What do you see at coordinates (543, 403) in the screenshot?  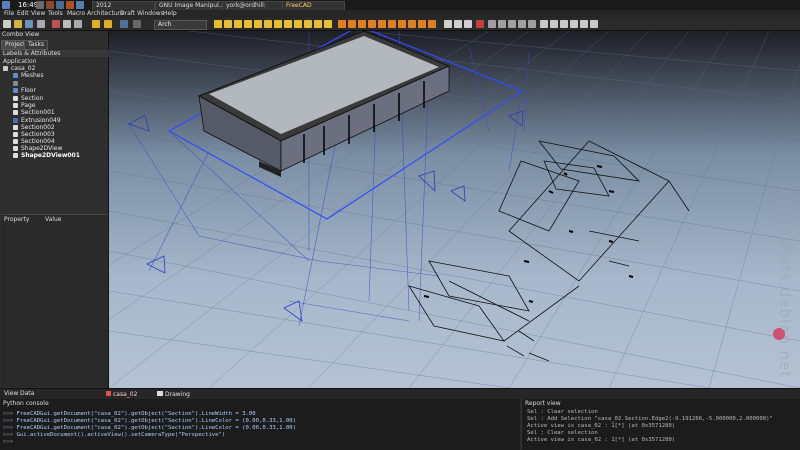 I see `report-view-title: Report view` at bounding box center [543, 403].